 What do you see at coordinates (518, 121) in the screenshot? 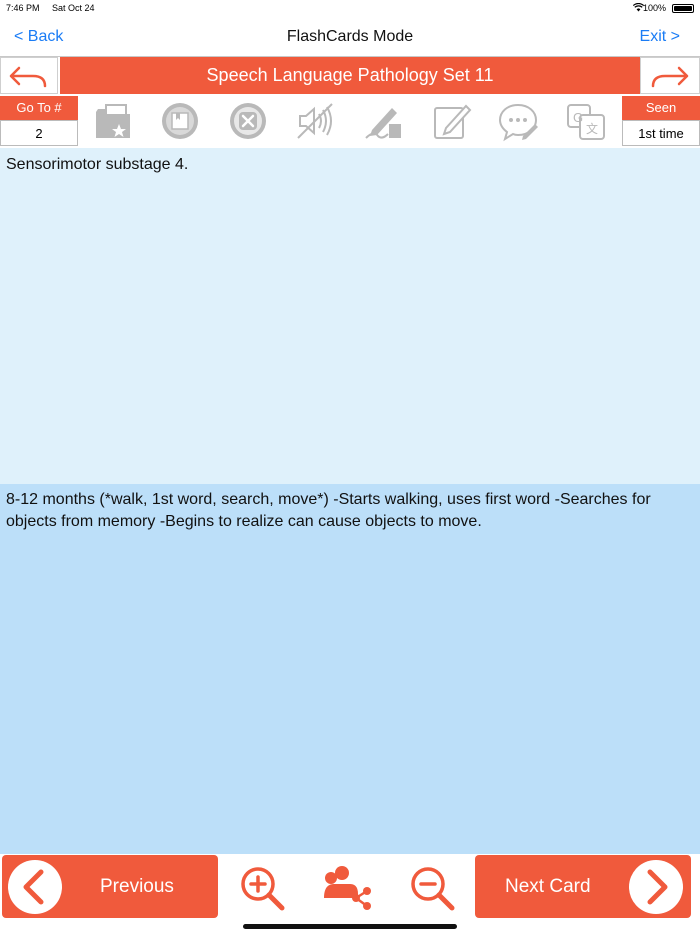
I see `comment-icon` at bounding box center [518, 121].